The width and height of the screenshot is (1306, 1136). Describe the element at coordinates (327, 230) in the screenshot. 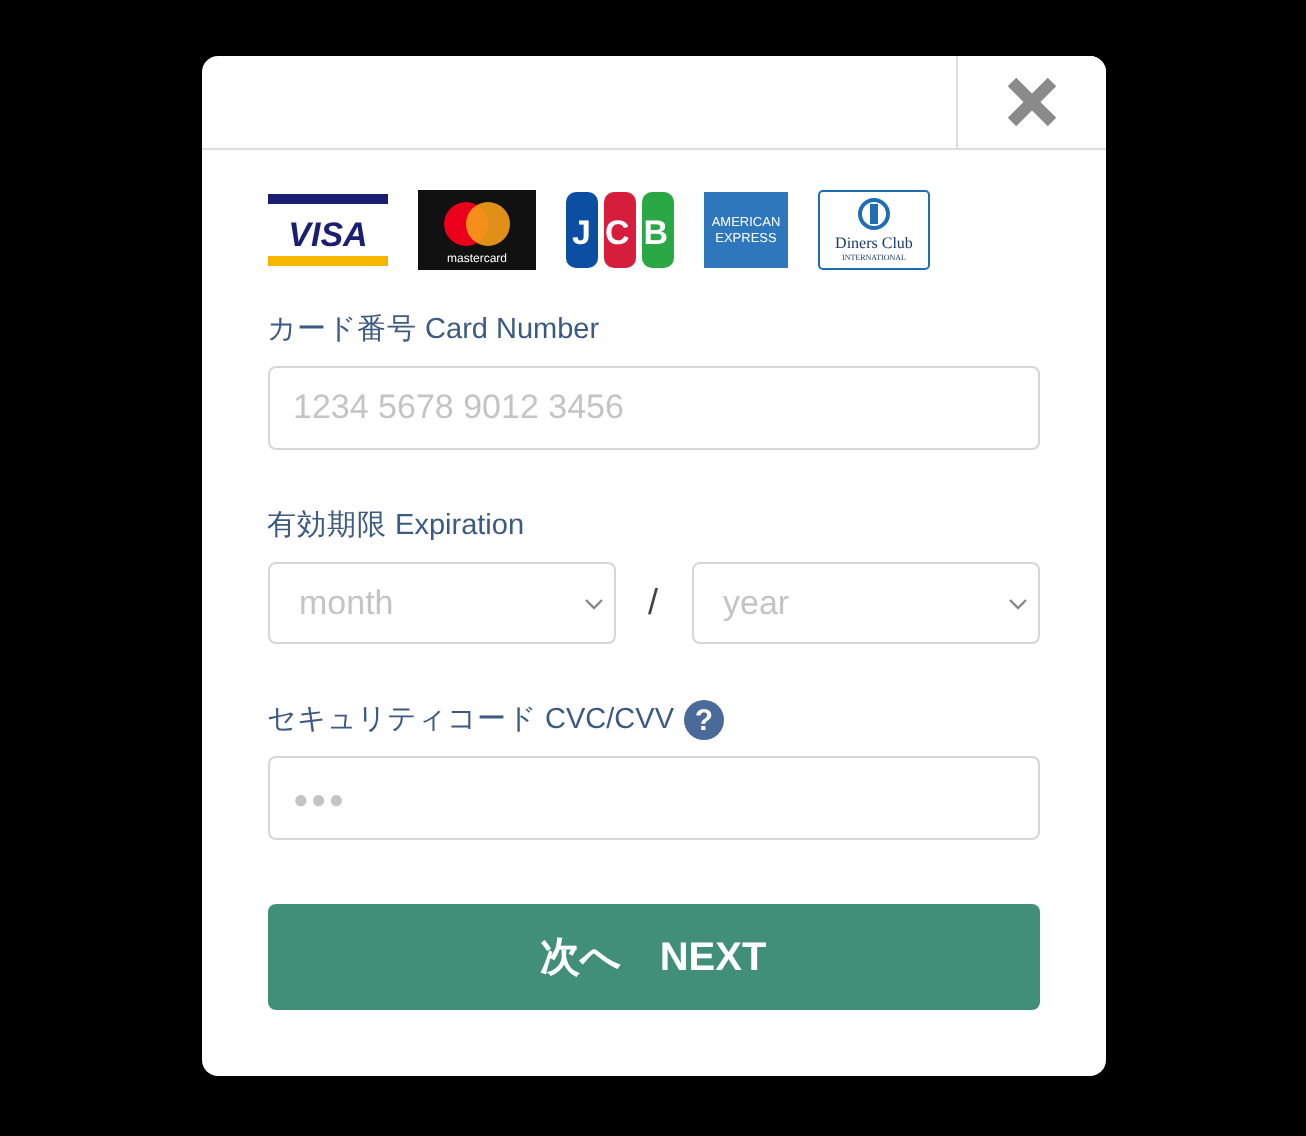

I see `visa-logo: VISA` at that location.